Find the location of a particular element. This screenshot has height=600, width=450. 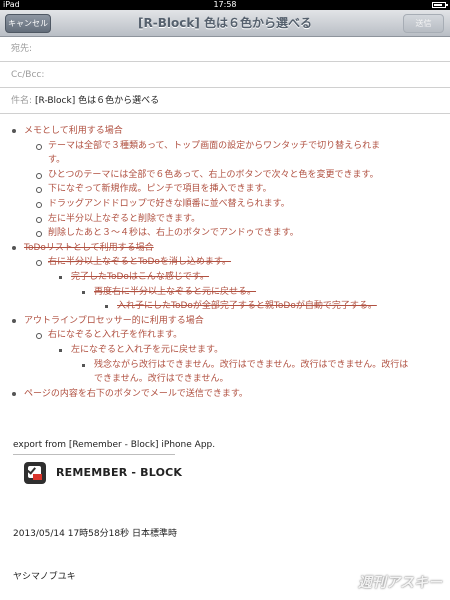

outline-item: 残念ながら改行はできません。改行はできません。改行はできません。改行は is located at coordinates (263, 365).